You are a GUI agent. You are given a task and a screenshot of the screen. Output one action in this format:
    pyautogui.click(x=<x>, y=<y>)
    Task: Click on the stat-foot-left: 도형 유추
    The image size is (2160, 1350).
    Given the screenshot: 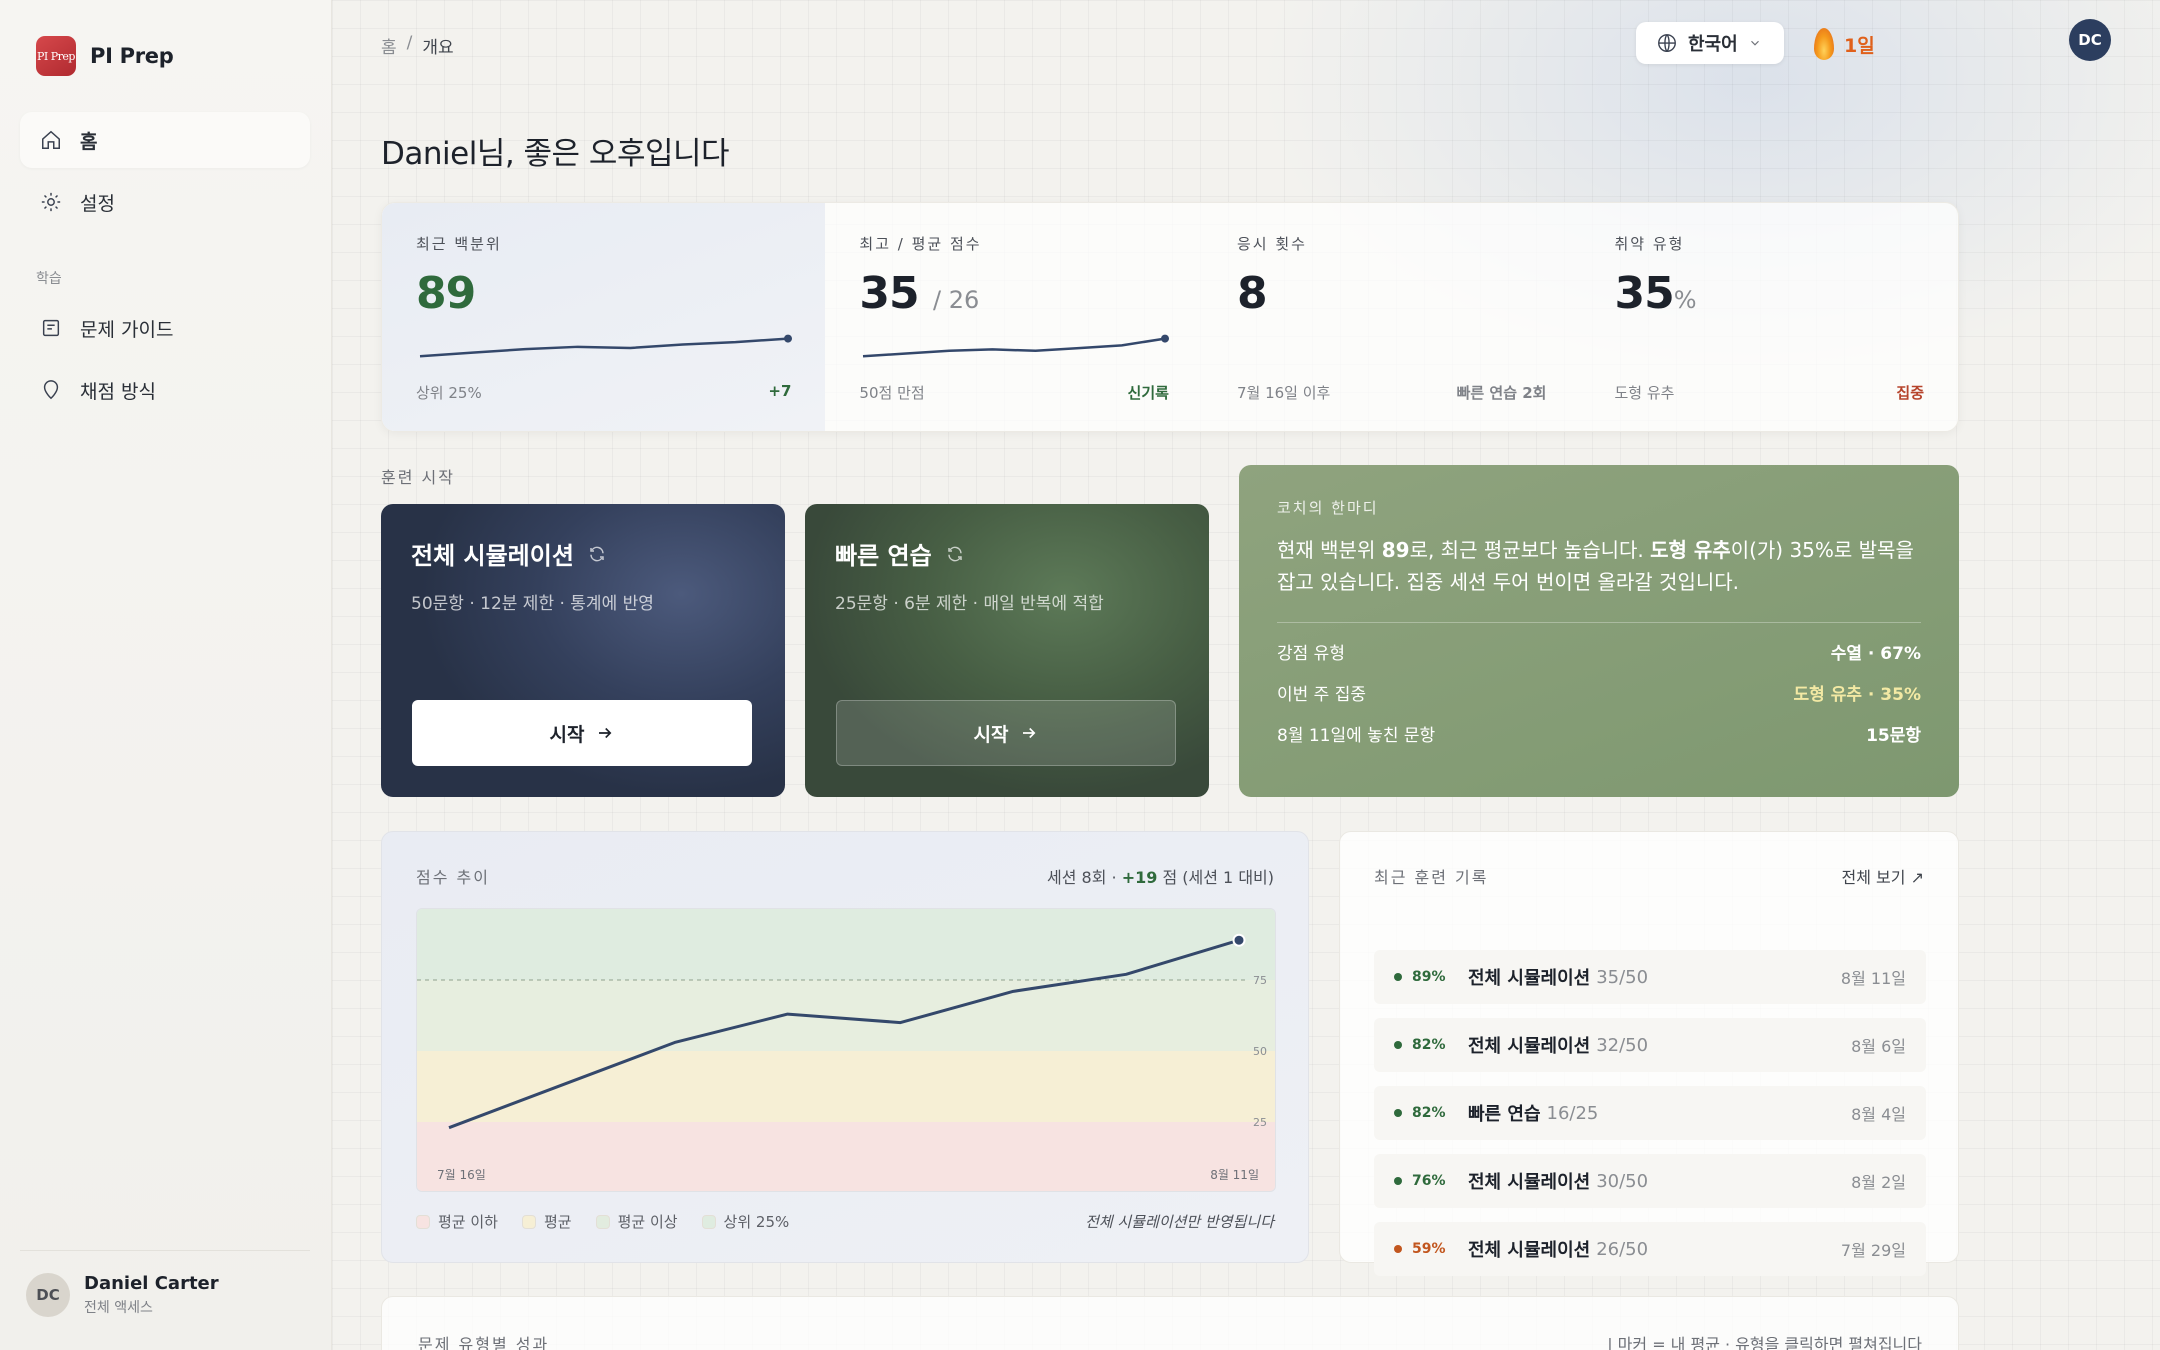 What is the action you would take?
    pyautogui.click(x=1644, y=393)
    